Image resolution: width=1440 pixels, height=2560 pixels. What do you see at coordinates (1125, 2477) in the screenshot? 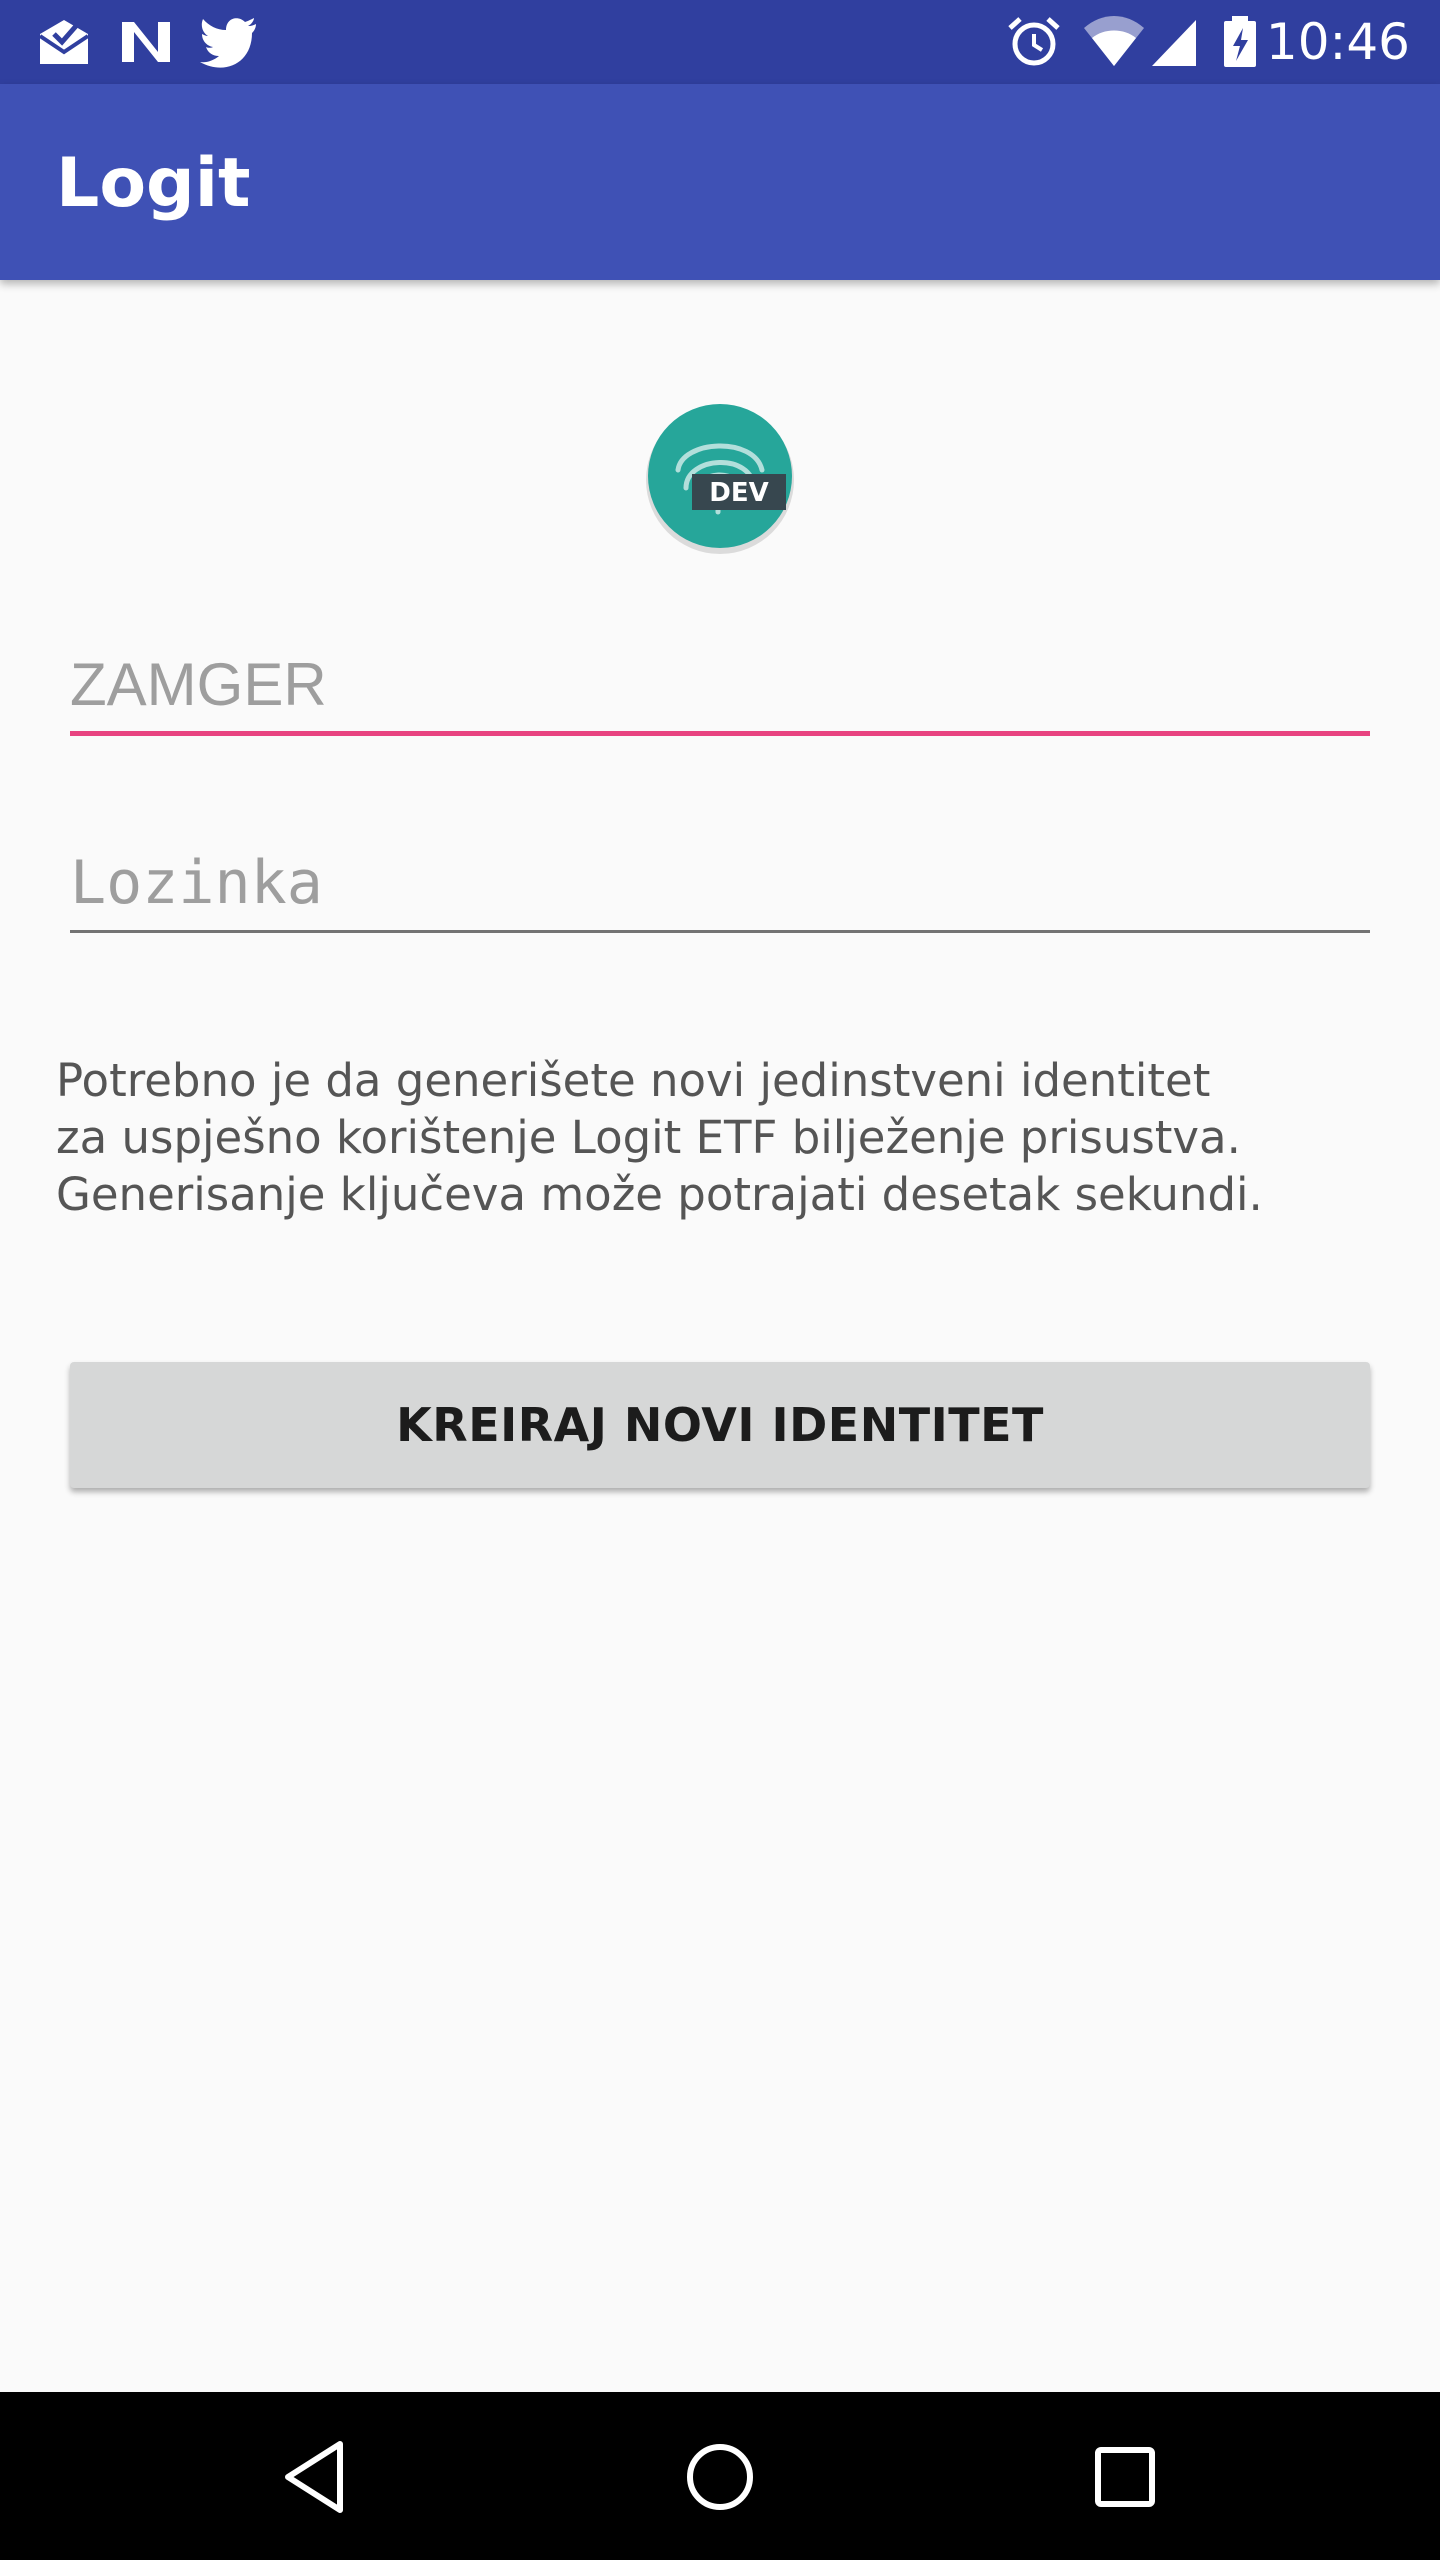
I see `recents-icon` at bounding box center [1125, 2477].